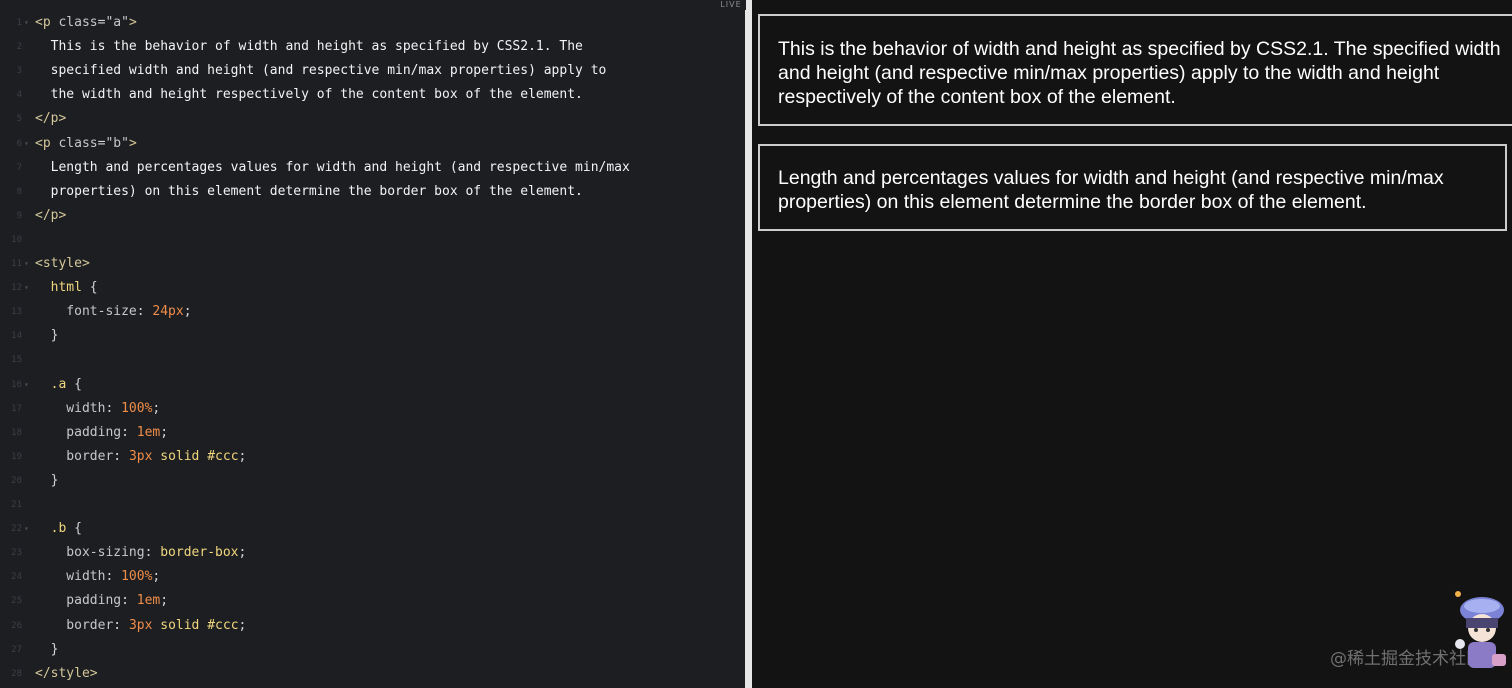 This screenshot has width=1512, height=688. Describe the element at coordinates (16, 505) in the screenshot. I see `line-number: 21` at that location.